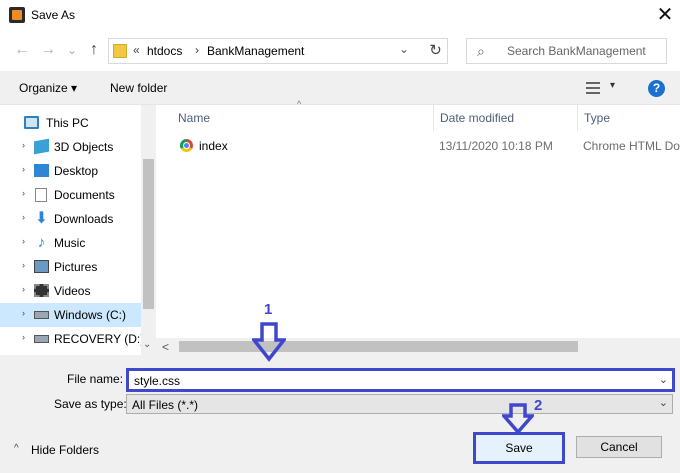 Image resolution: width=680 pixels, height=473 pixels. I want to click on view-options-icon, so click(593, 88).